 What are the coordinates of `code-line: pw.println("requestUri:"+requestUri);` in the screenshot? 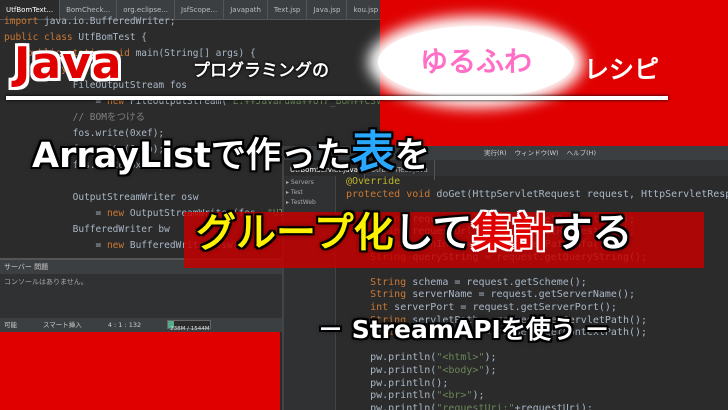 It's located at (537, 406).